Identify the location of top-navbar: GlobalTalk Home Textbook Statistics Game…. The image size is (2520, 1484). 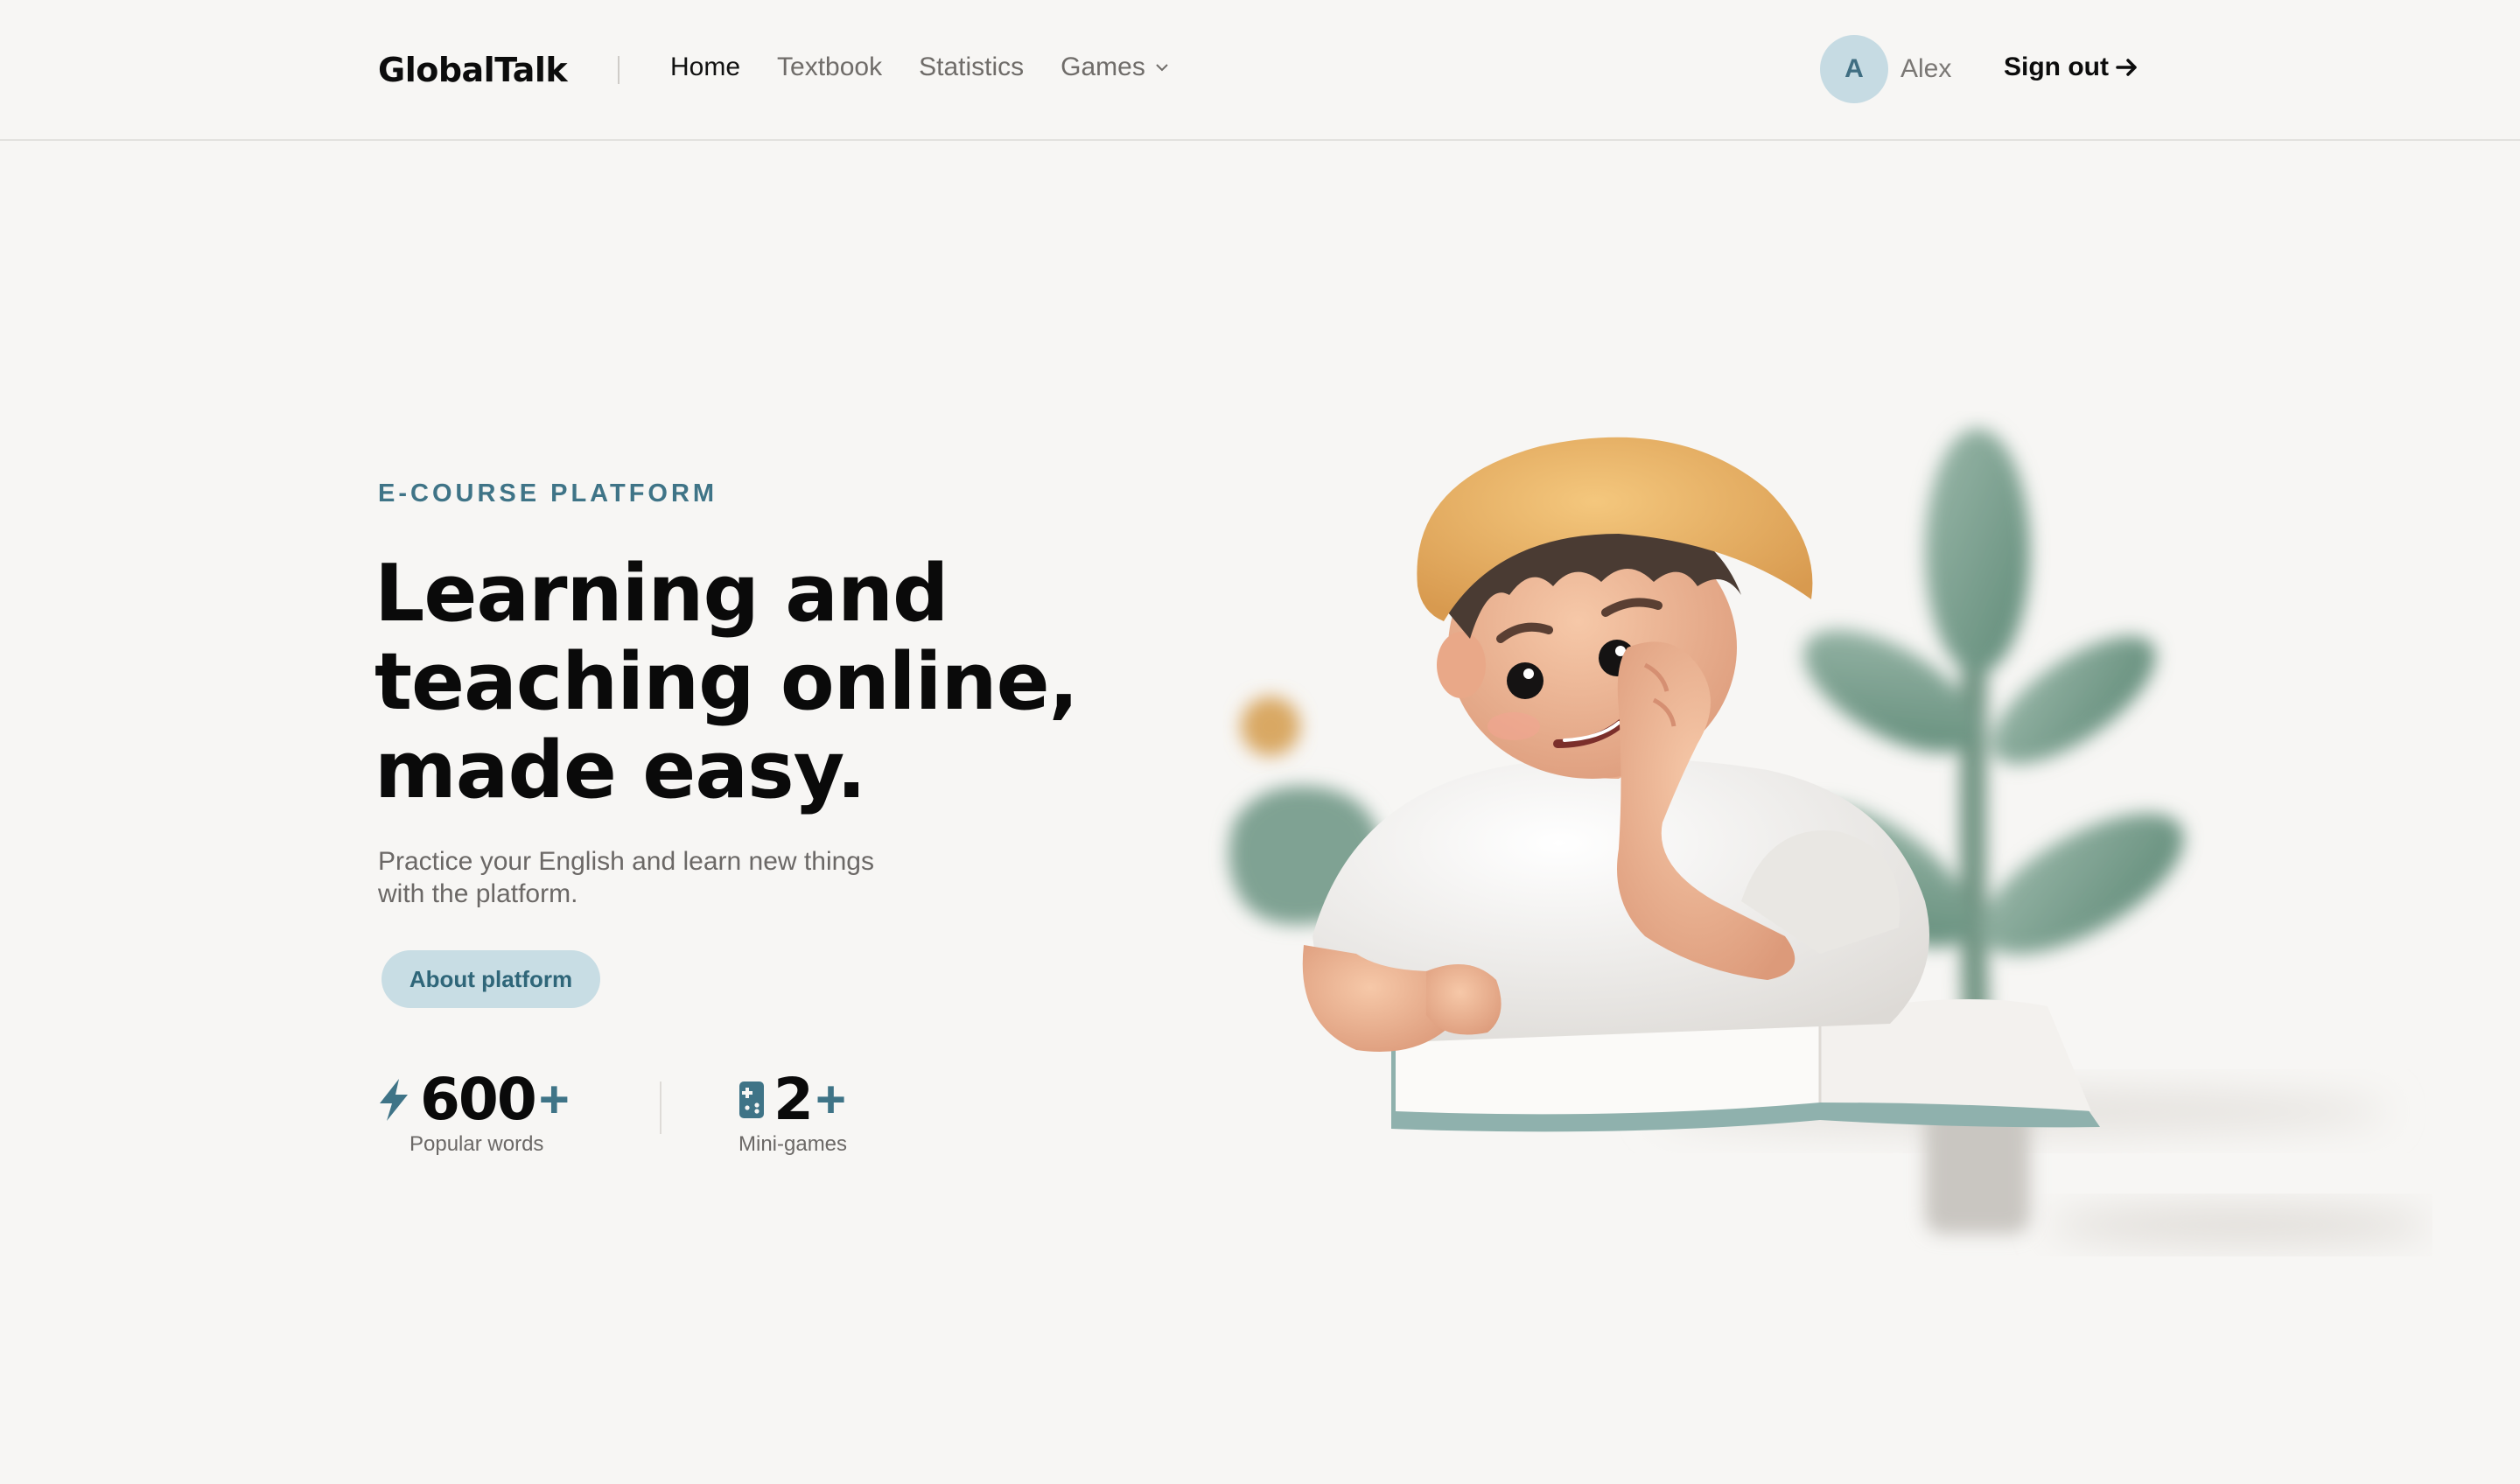
(1260, 70).